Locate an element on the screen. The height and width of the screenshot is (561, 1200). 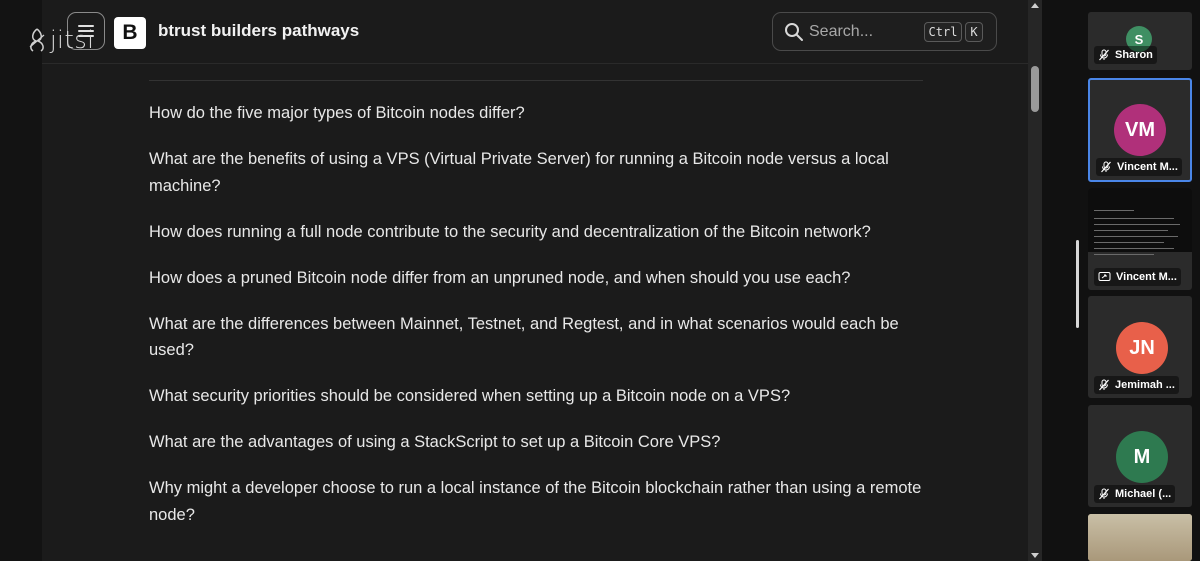
page-scrollbar is located at coordinates (1035, 280).